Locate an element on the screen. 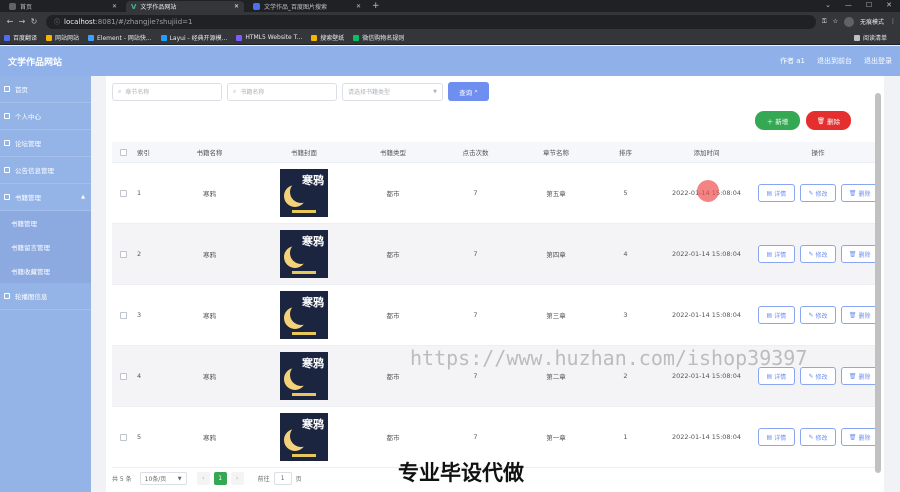 The image size is (900, 492). minimize-icon: — is located at coordinates (848, 5).